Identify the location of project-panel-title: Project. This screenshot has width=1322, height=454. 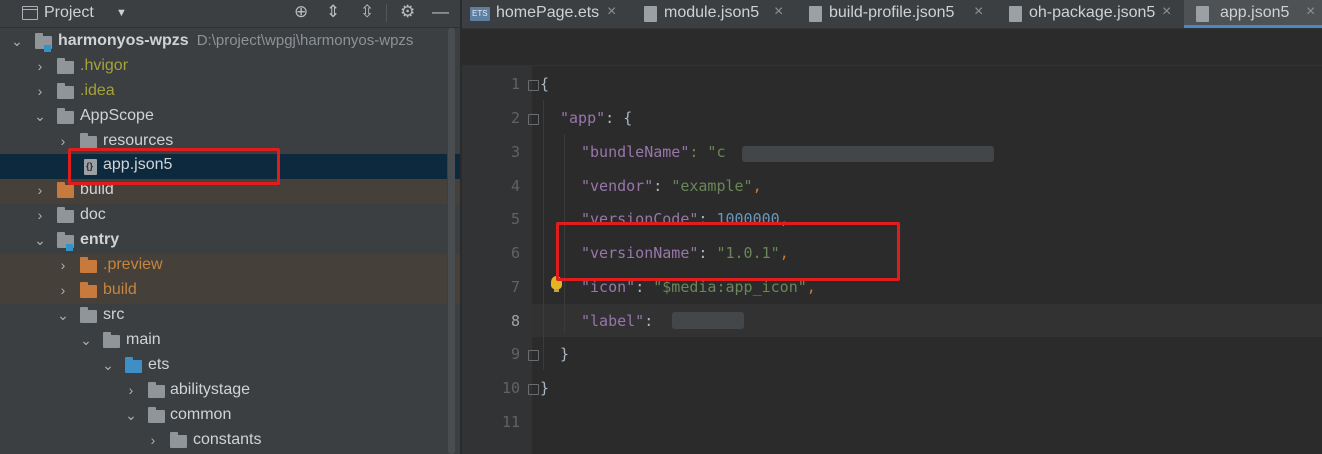
(69, 13).